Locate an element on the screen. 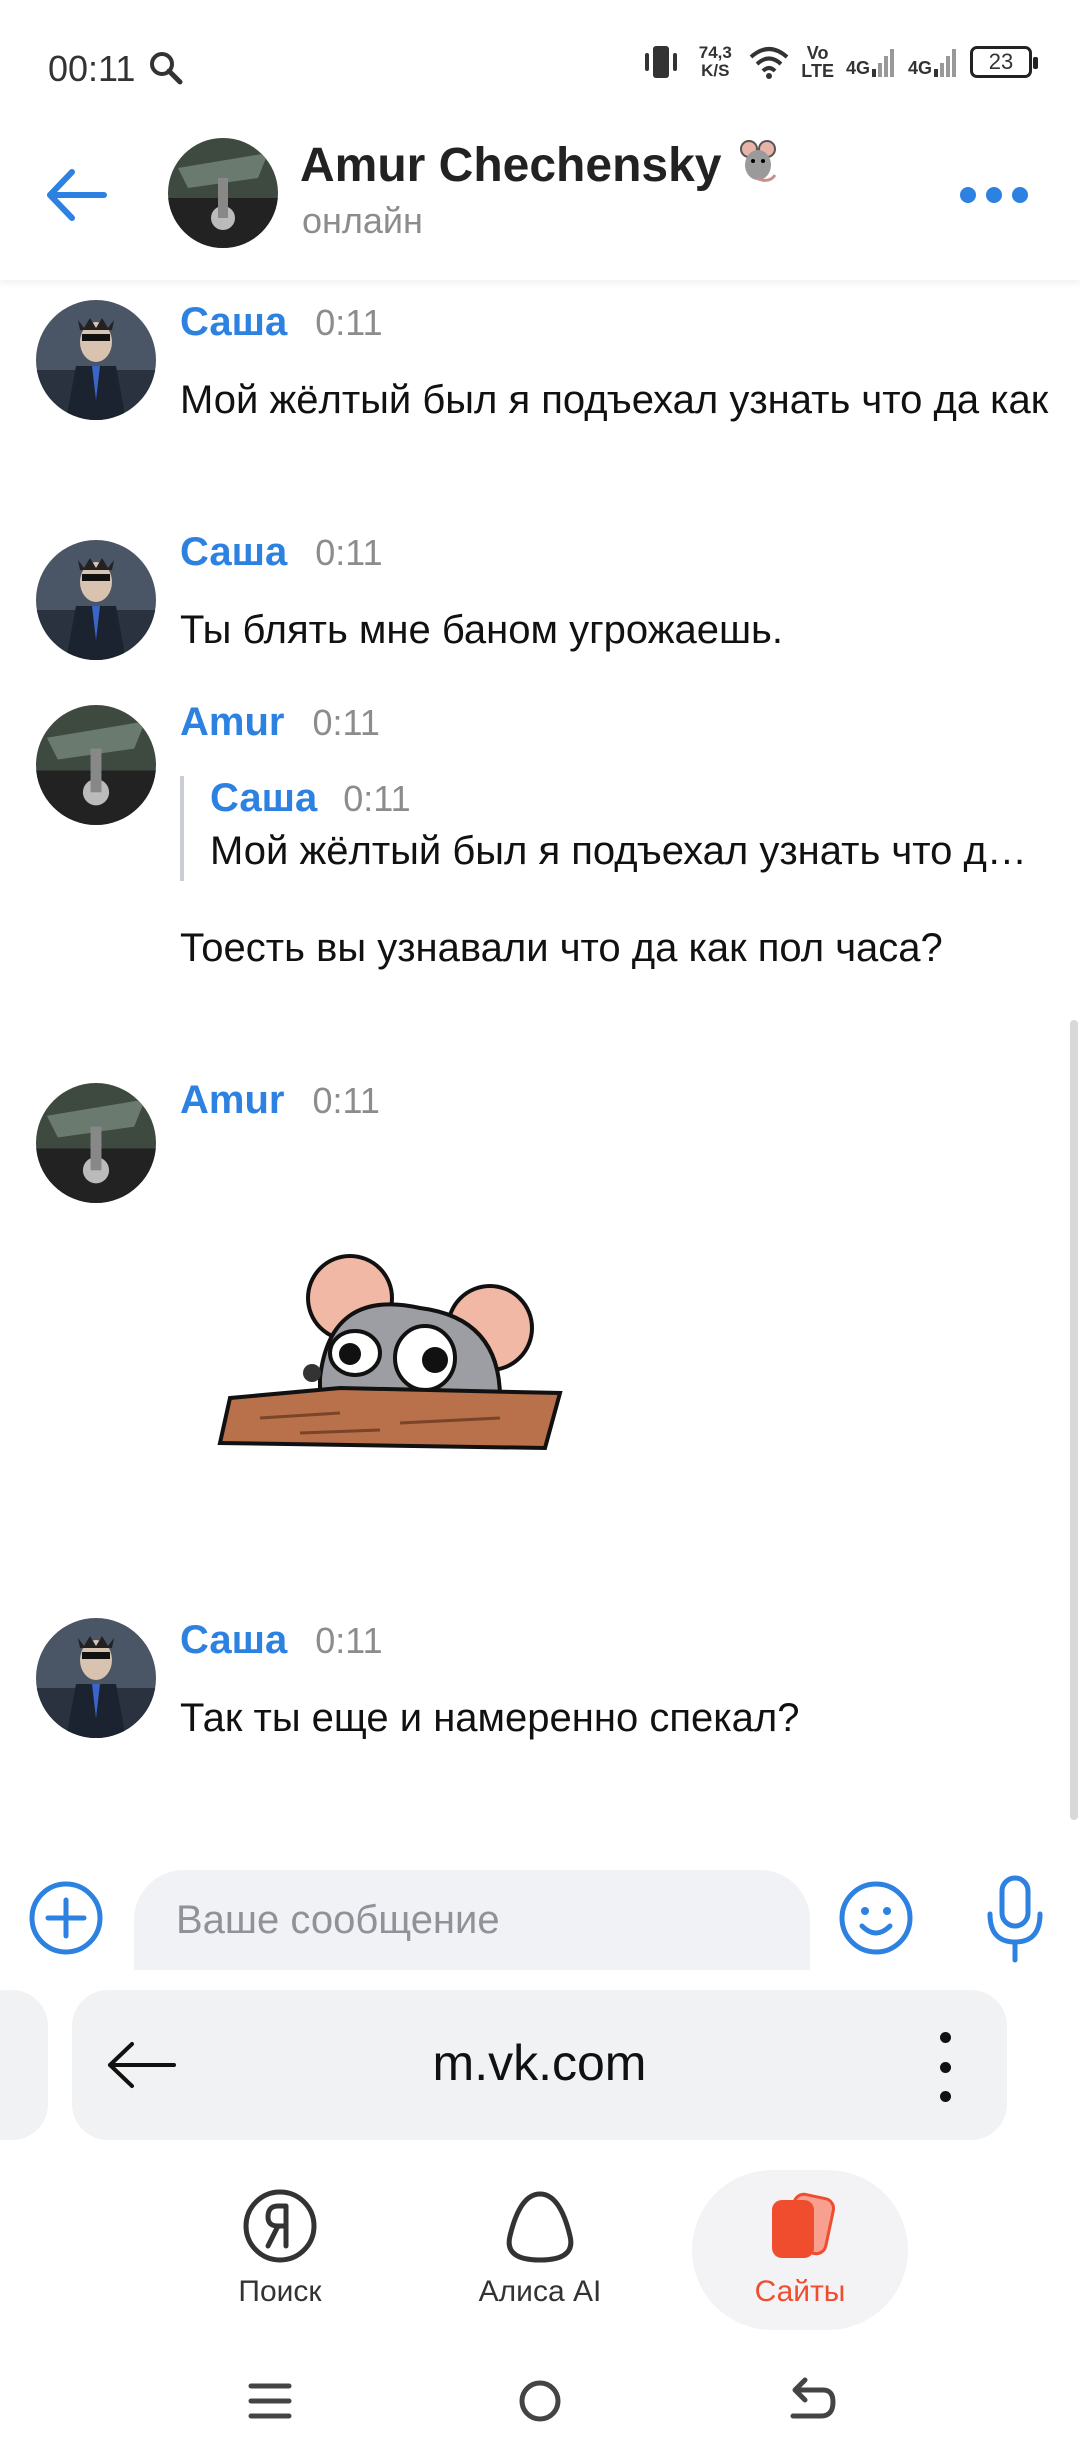 Image resolution: width=1080 pixels, height=2460 pixels. reply-author: Саша is located at coordinates (264, 798).